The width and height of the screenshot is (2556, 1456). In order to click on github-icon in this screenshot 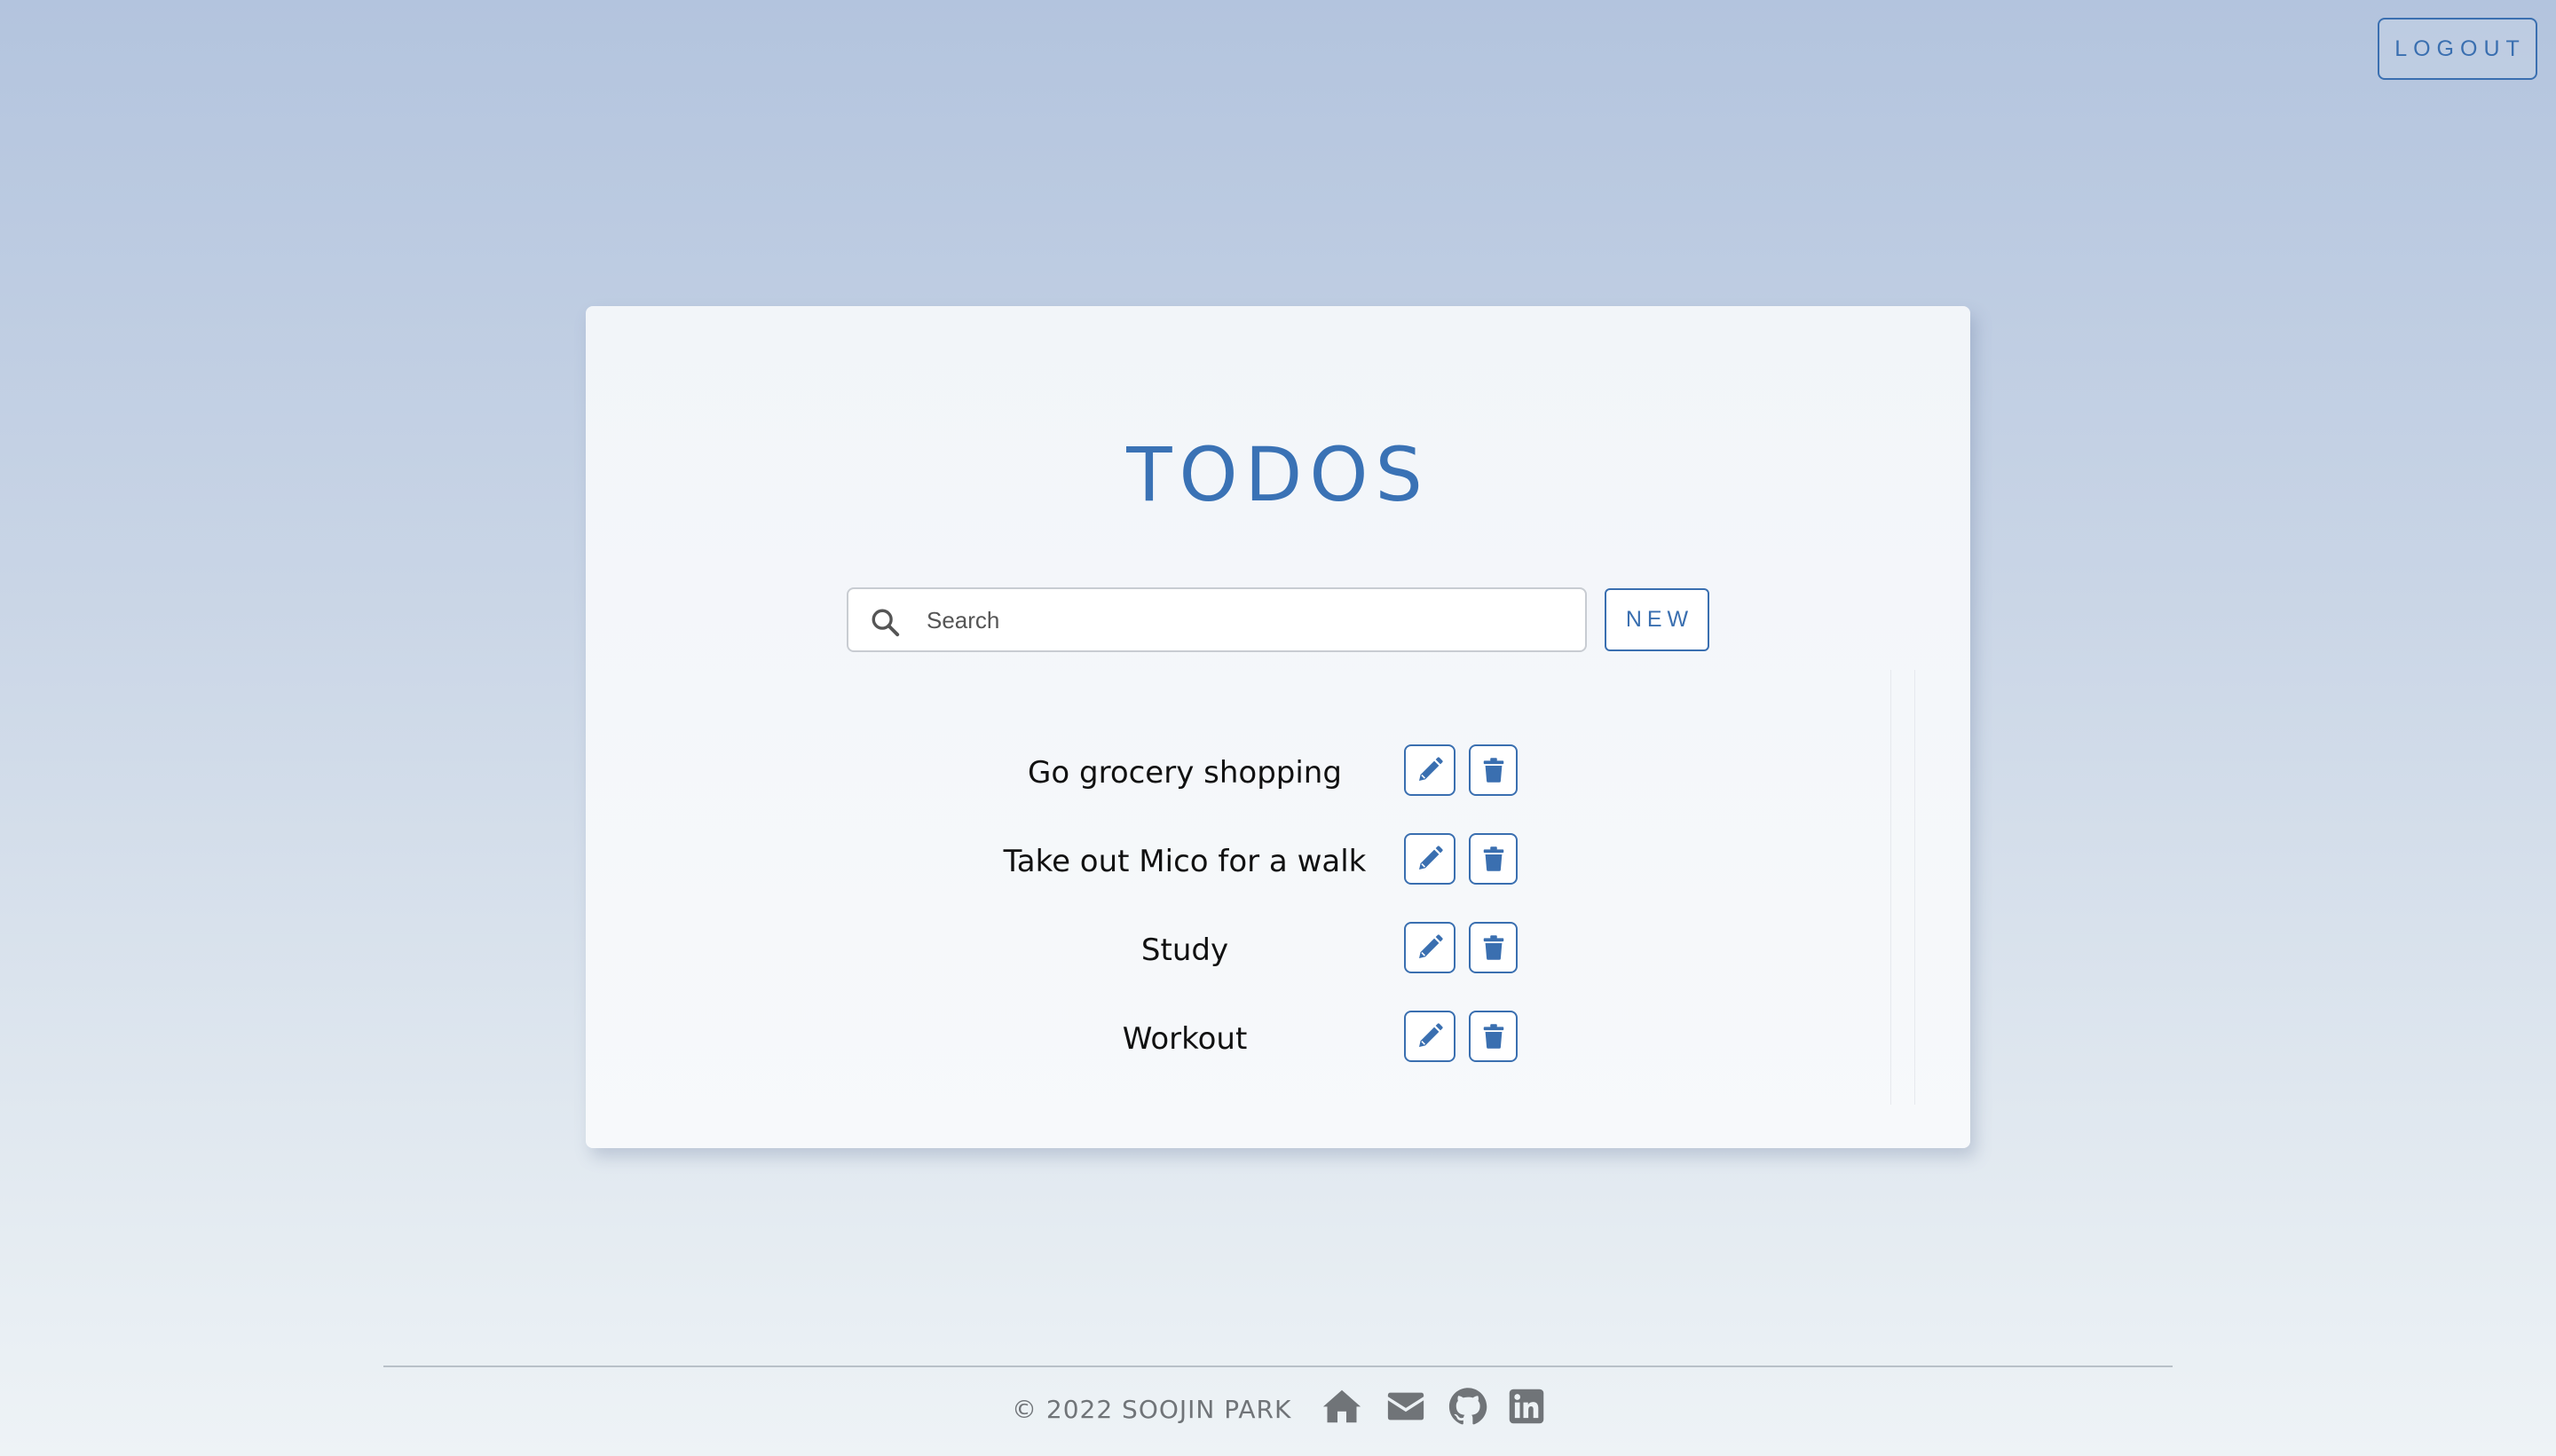, I will do `click(1468, 1406)`.